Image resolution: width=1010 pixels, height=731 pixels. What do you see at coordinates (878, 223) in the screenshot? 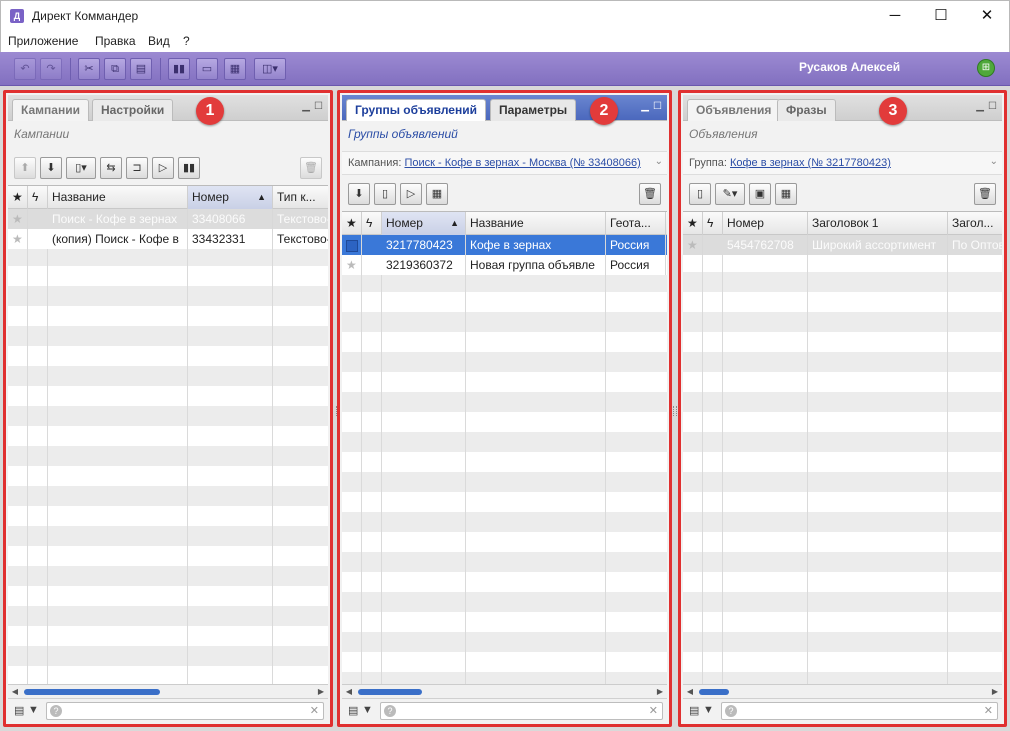
I see `column-header: Заголовок 1` at bounding box center [878, 223].